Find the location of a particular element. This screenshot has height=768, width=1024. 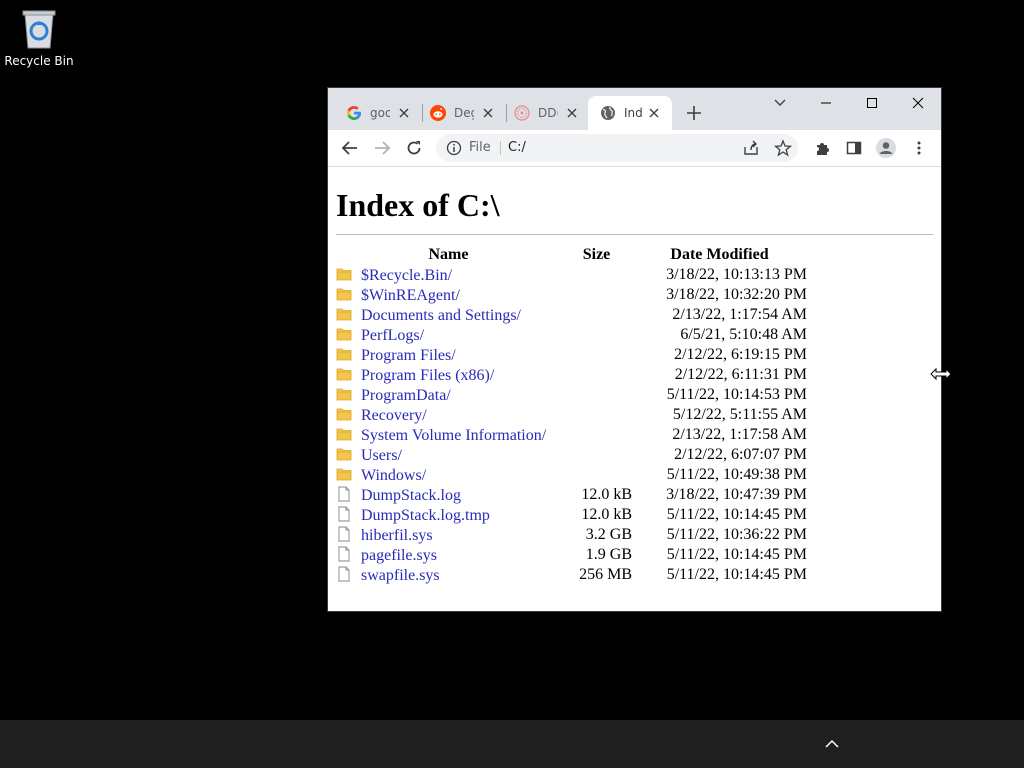

tab-reddit: Deg is located at coordinates (462, 113).